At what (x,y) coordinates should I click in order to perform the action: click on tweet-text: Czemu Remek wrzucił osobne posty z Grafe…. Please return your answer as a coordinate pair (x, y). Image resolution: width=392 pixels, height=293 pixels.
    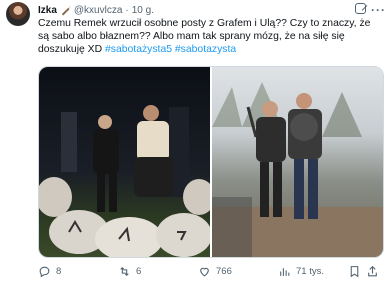
    Looking at the image, I should click on (208, 36).